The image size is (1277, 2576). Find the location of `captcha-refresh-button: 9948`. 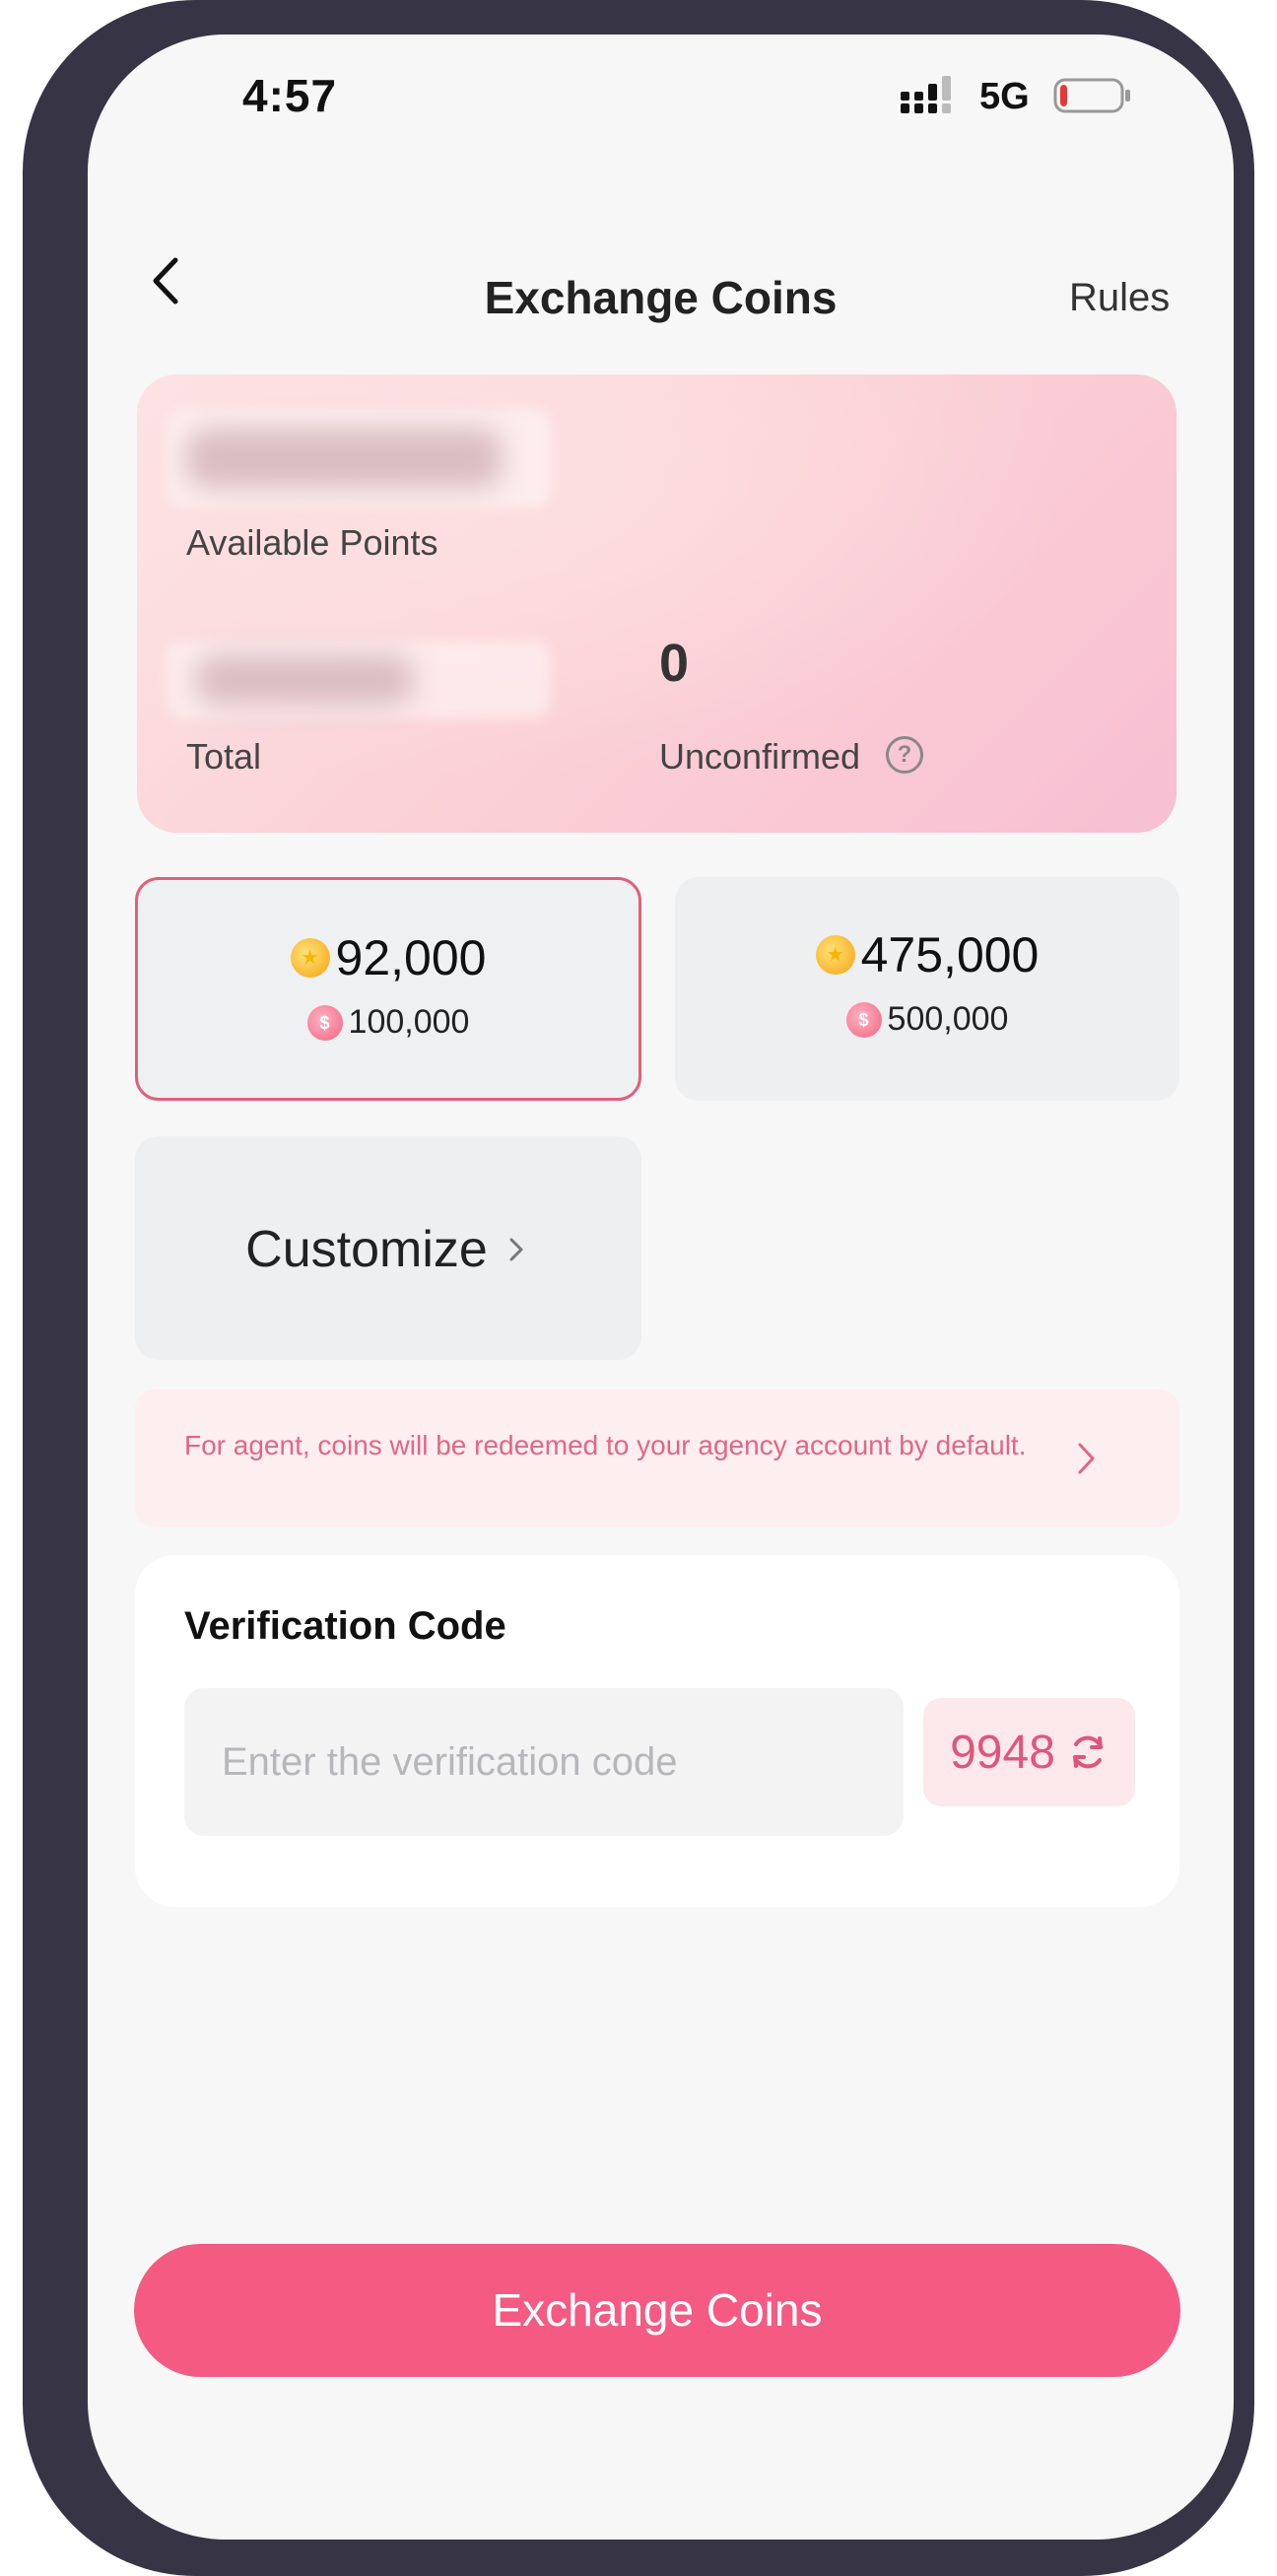

captcha-refresh-button: 9948 is located at coordinates (1029, 1752).